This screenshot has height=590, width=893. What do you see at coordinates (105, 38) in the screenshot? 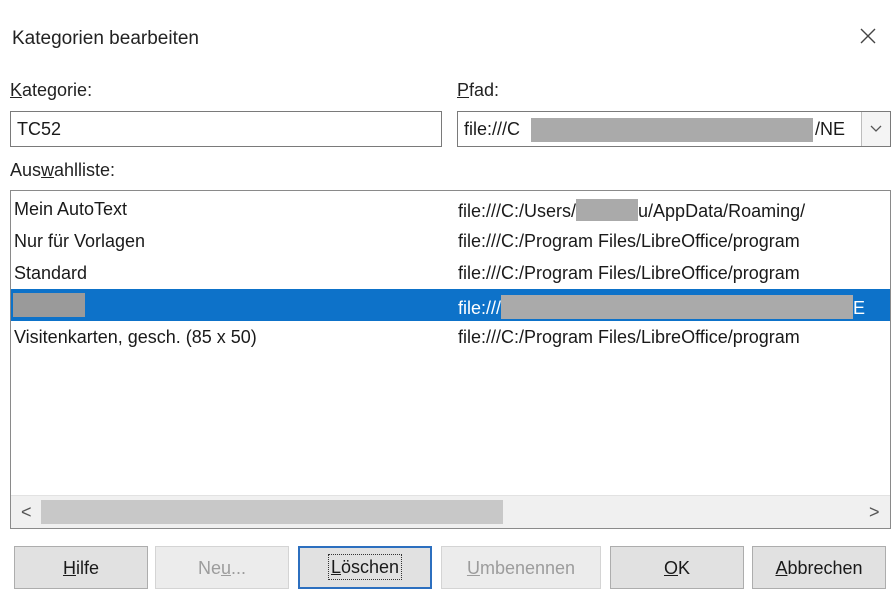
I see `dialog-title: Kategorien bearbeiten` at bounding box center [105, 38].